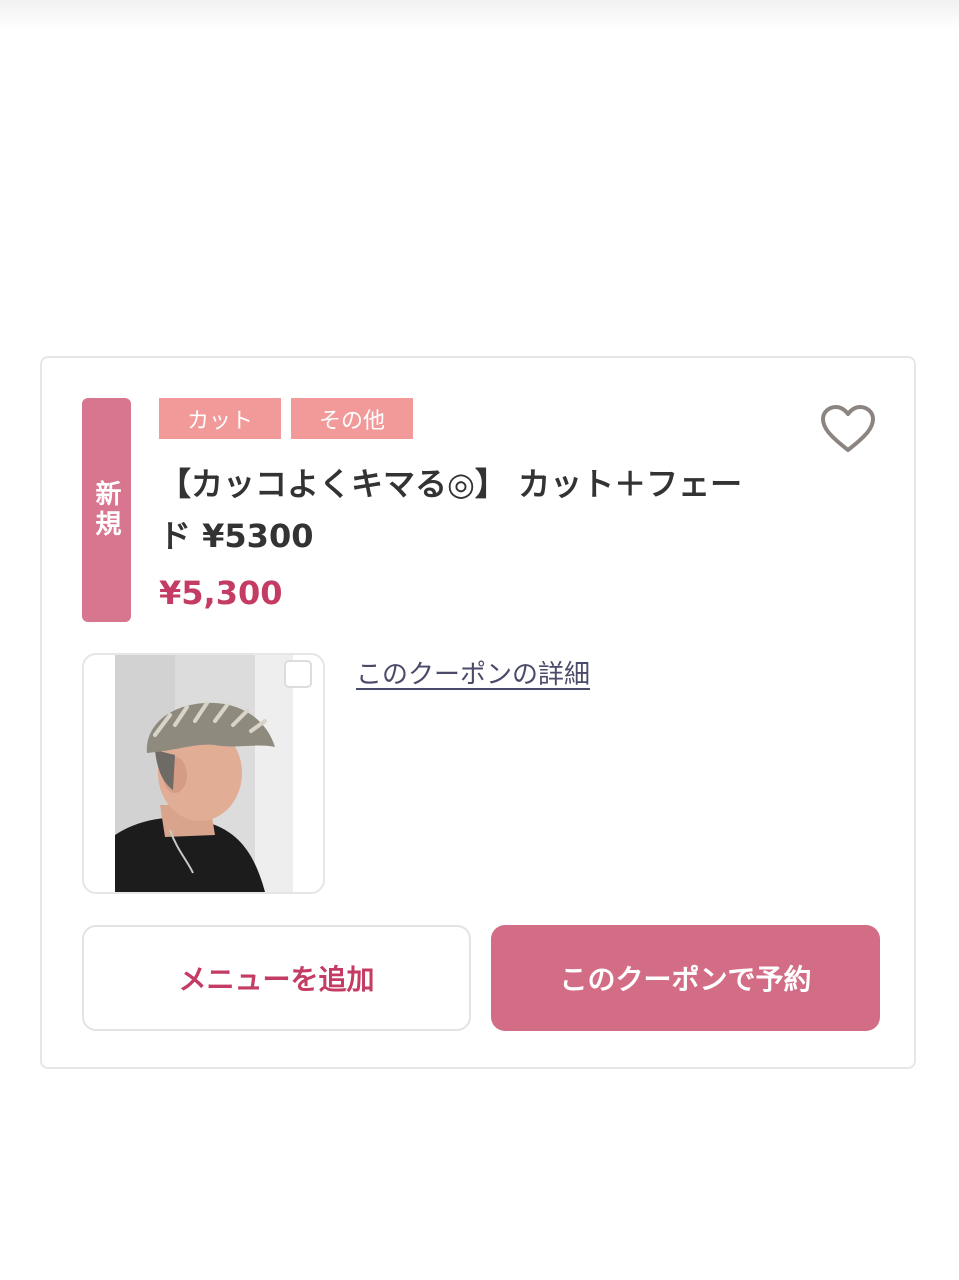 The image size is (959, 1280). I want to click on coupon-photo-frame, so click(203, 773).